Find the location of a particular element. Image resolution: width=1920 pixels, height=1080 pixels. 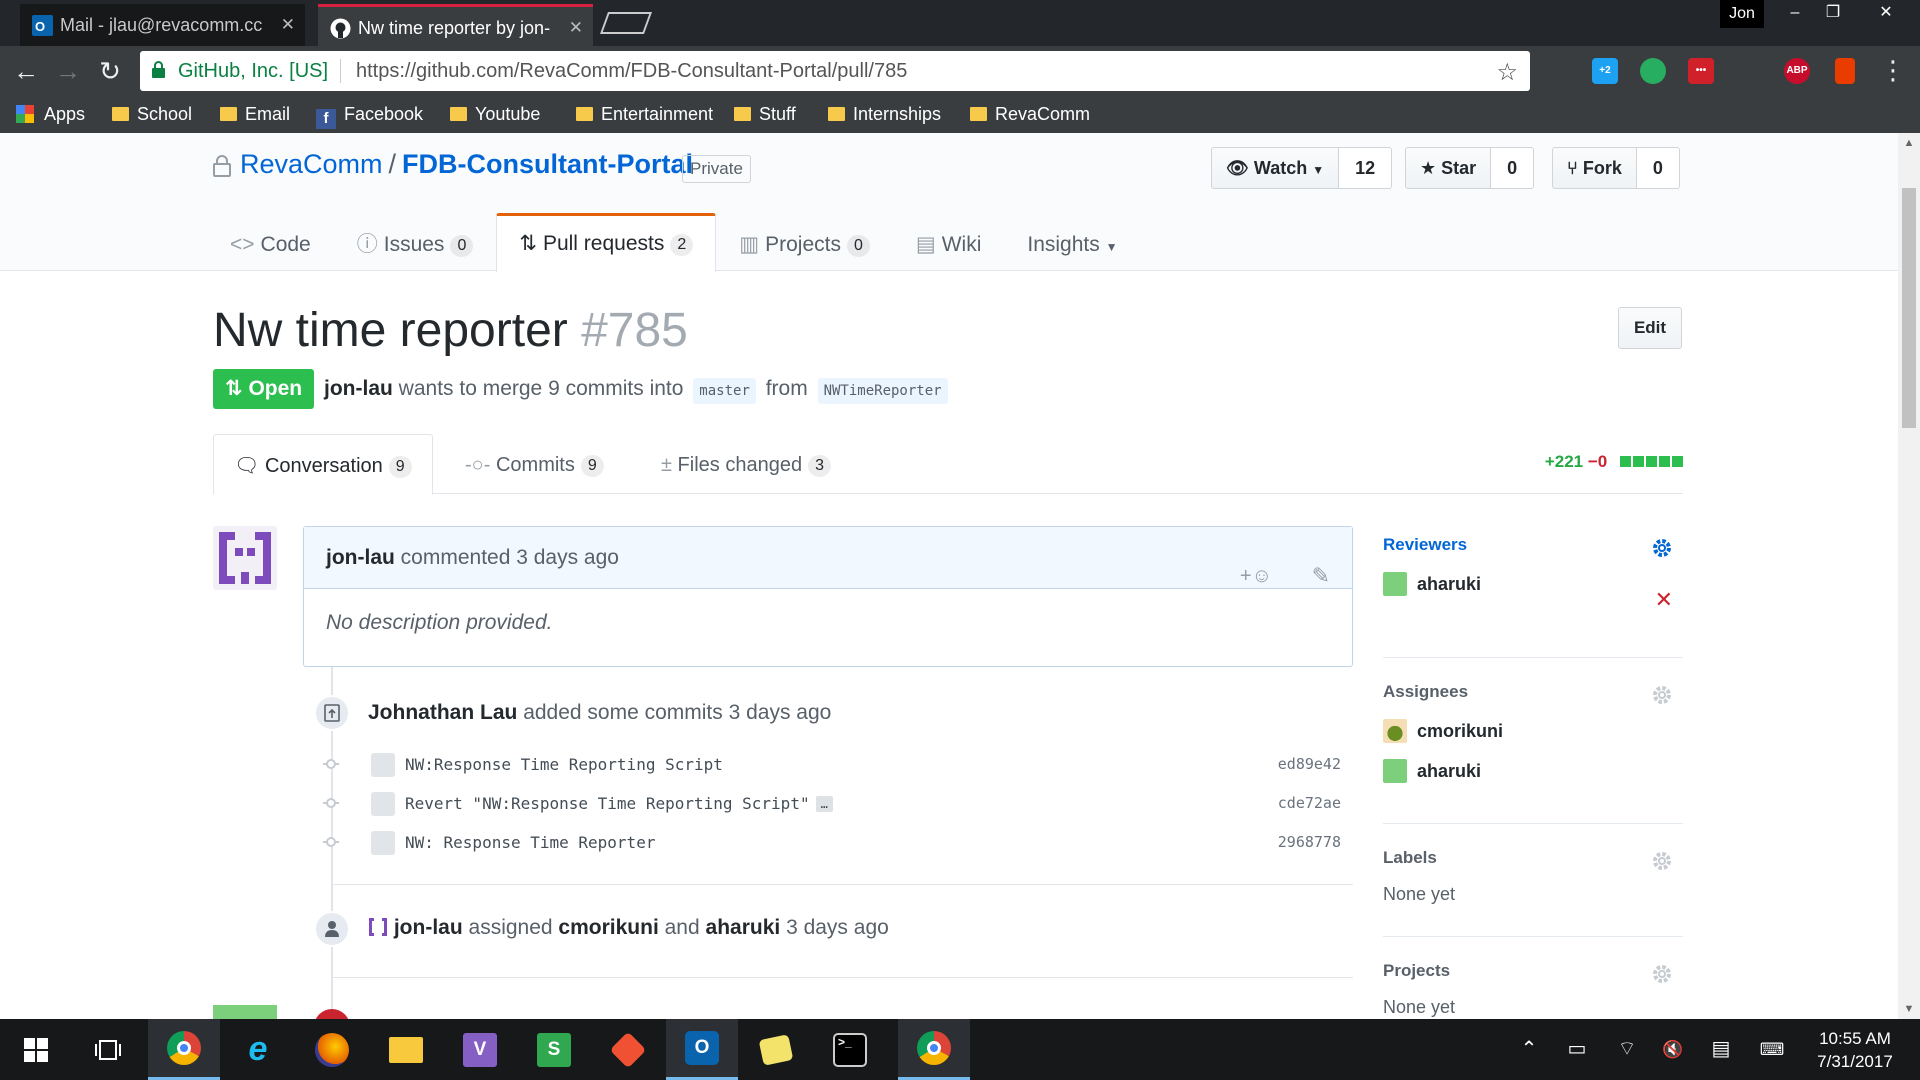

assignee-link: cmorikuni is located at coordinates (608, 927).